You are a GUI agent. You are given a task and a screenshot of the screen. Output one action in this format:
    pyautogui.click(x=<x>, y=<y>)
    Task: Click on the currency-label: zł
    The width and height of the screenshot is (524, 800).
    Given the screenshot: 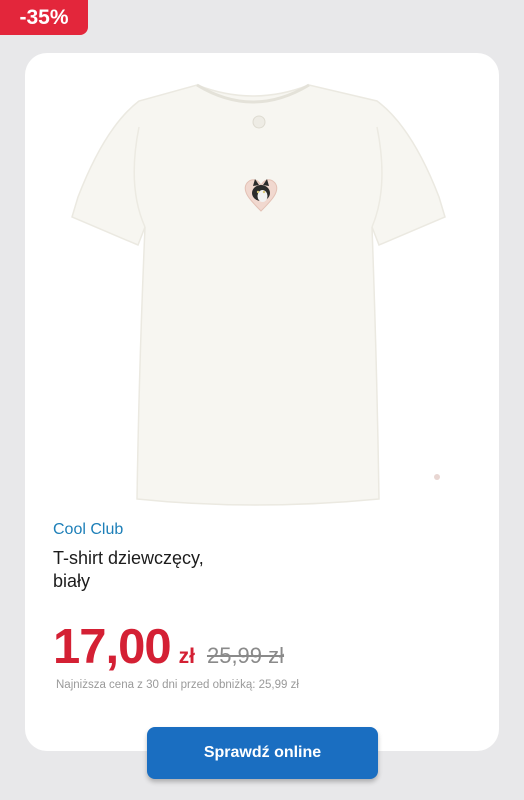 What is the action you would take?
    pyautogui.click(x=186, y=656)
    